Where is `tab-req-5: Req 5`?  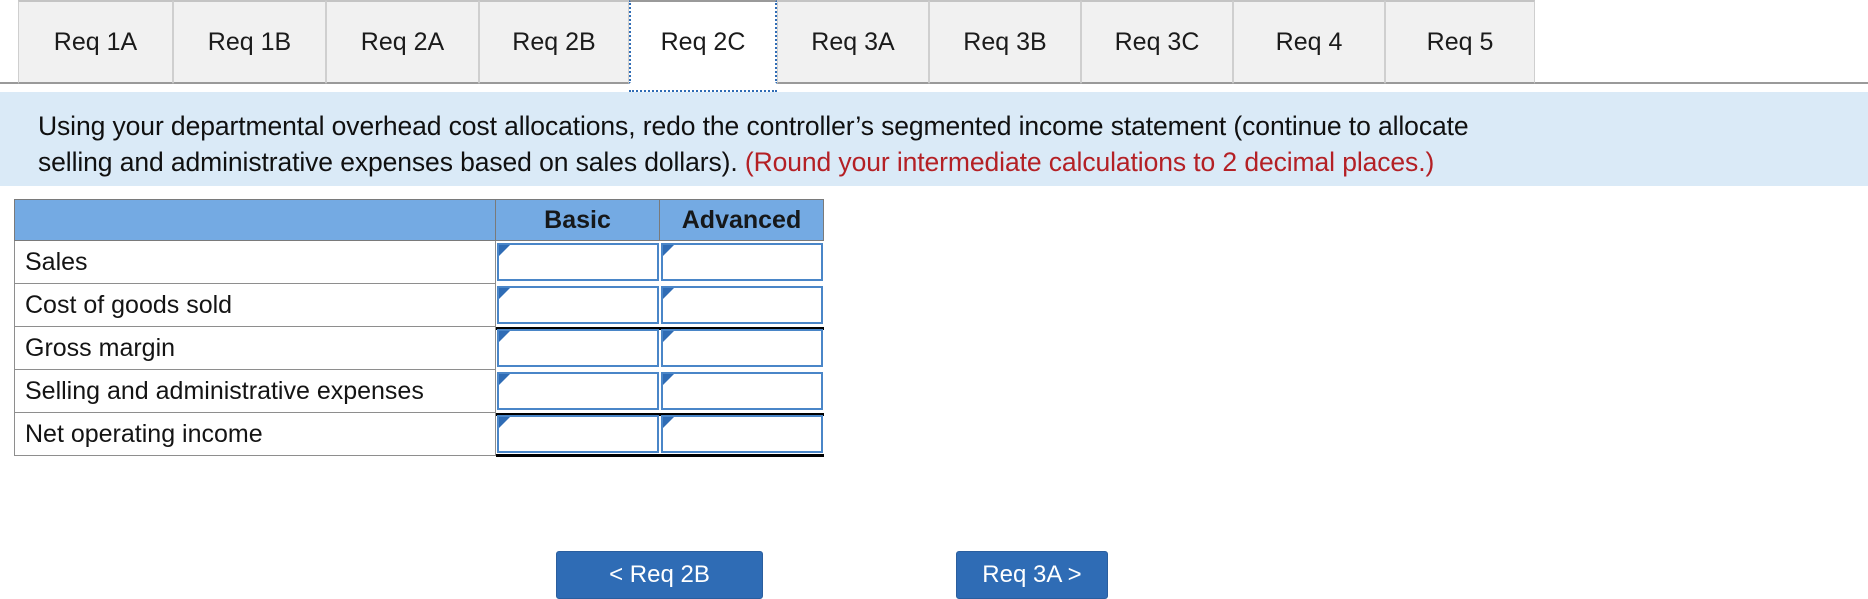 tab-req-5: Req 5 is located at coordinates (1460, 42).